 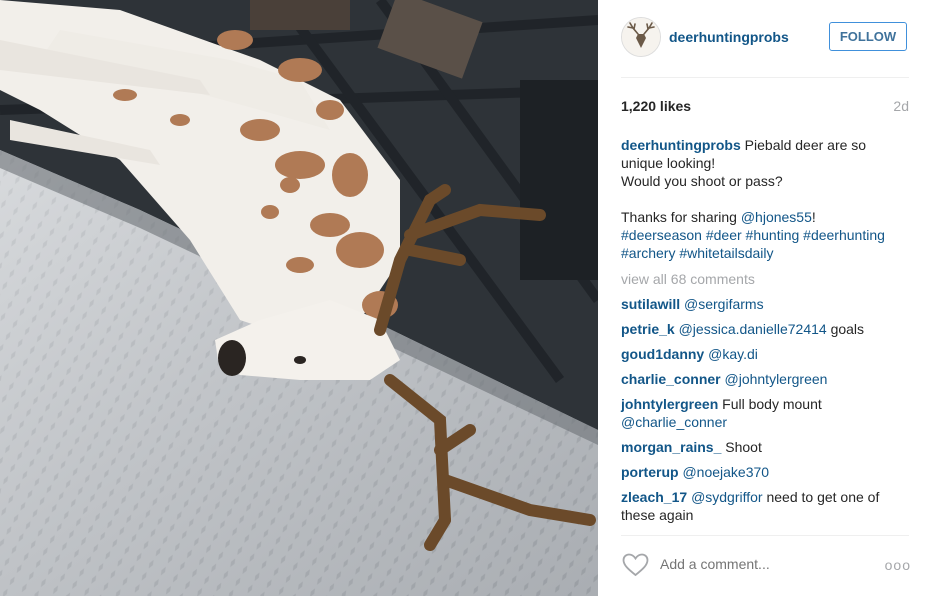 I want to click on comment-mention: @noejake370, so click(x=725, y=472).